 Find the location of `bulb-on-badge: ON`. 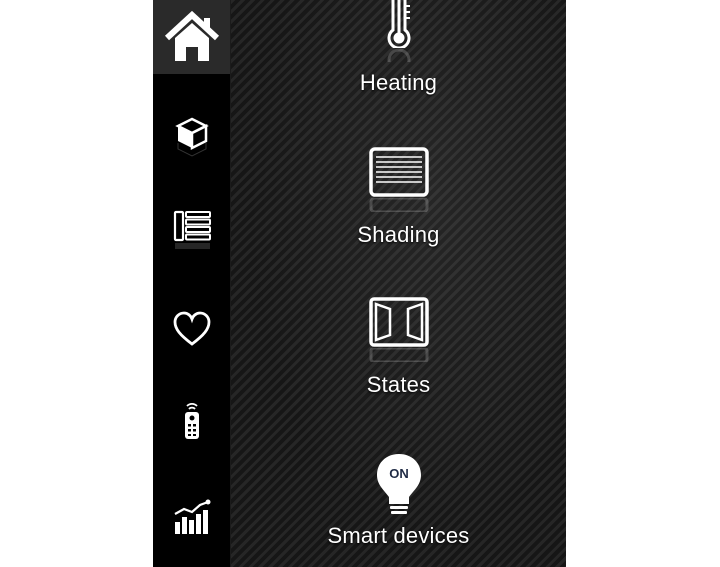

bulb-on-badge: ON is located at coordinates (399, 473).